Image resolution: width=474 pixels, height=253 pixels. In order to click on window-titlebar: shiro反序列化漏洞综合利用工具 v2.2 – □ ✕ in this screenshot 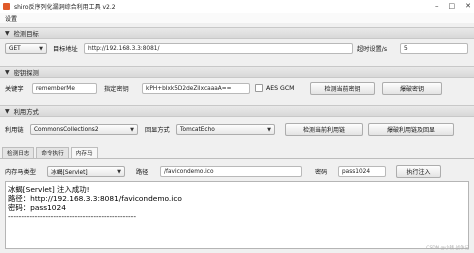, I will do `click(237, 6)`.